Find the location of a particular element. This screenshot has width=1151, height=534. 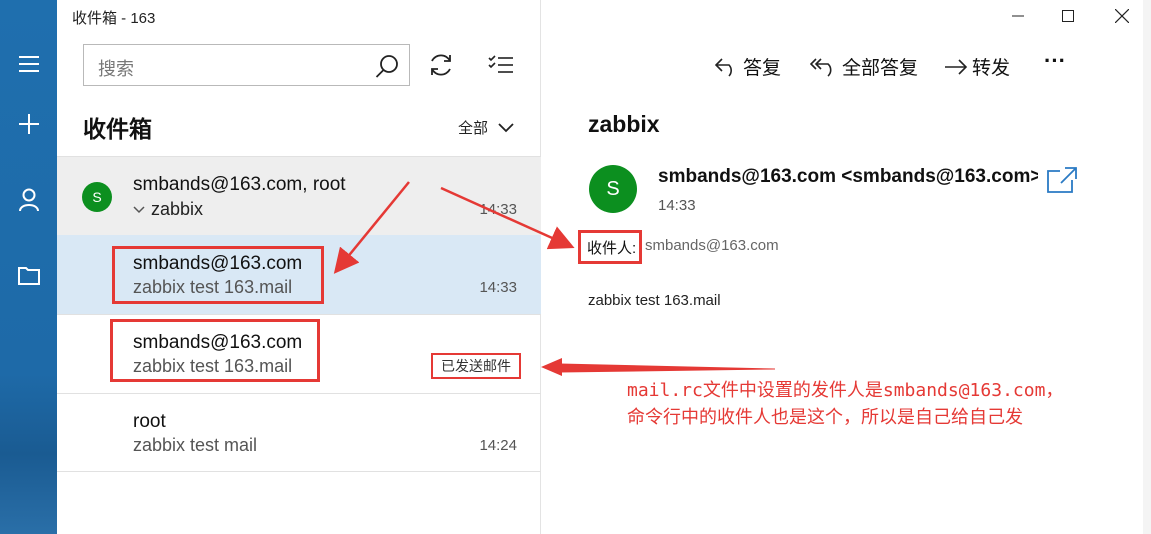

annotation-line: 命令行中的收件人也是这个，所以是自己给自己发 is located at coordinates (825, 417).